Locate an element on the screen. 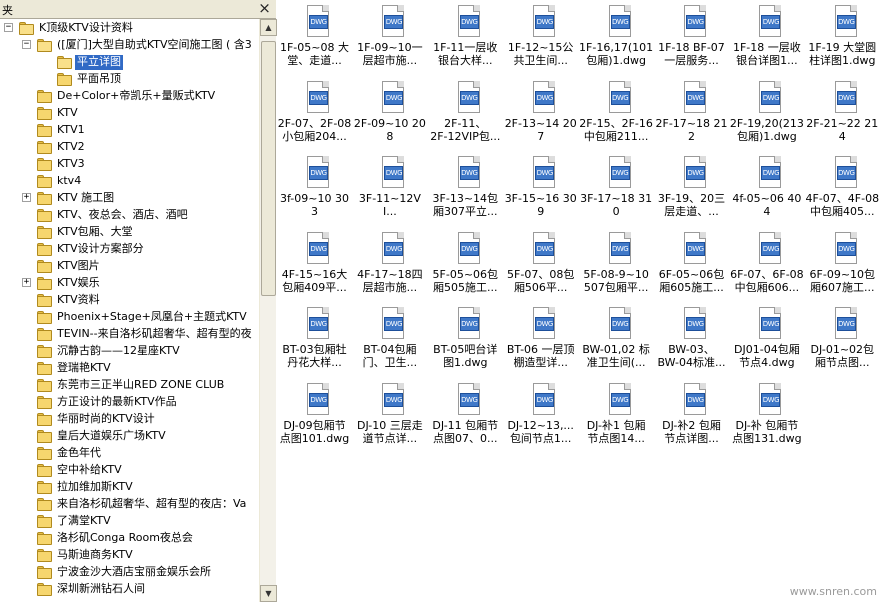 The width and height of the screenshot is (881, 602). tree-item-label: 登瑞艳KTV is located at coordinates (84, 368).